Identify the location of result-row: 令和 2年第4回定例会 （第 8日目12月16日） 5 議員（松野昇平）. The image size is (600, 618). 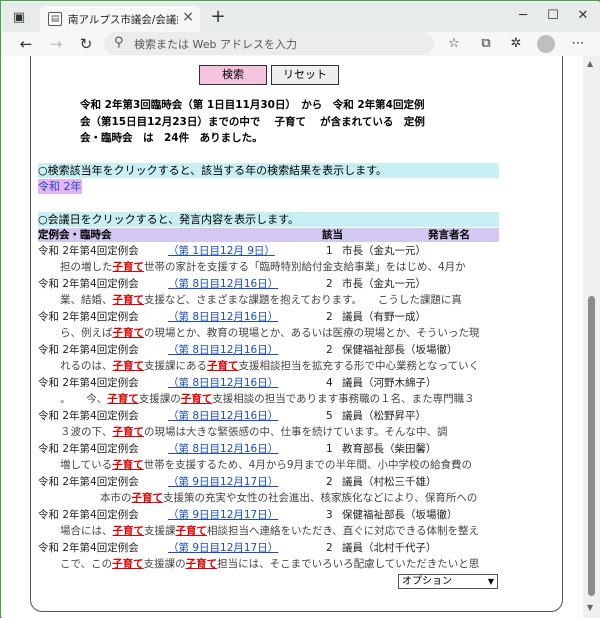
(268, 416).